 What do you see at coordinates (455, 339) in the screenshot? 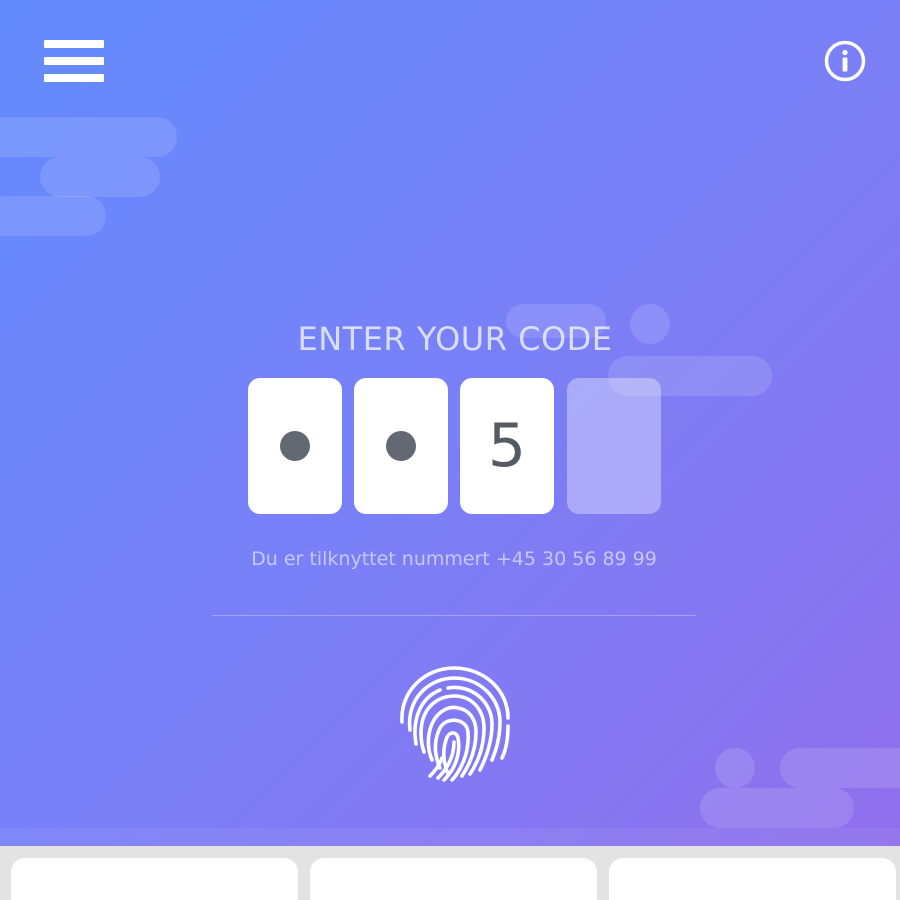
I see `page-title: ENTER YOUR CODE` at bounding box center [455, 339].